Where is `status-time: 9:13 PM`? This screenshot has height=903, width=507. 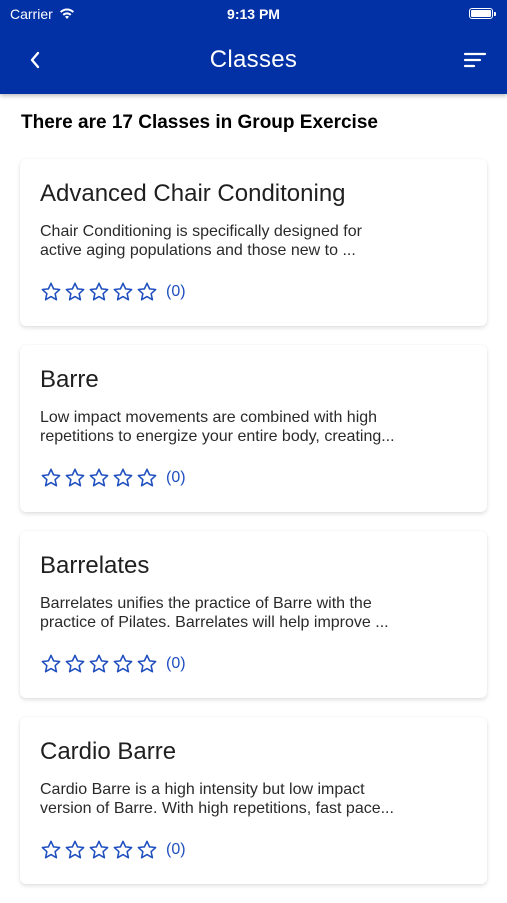 status-time: 9:13 PM is located at coordinates (253, 14).